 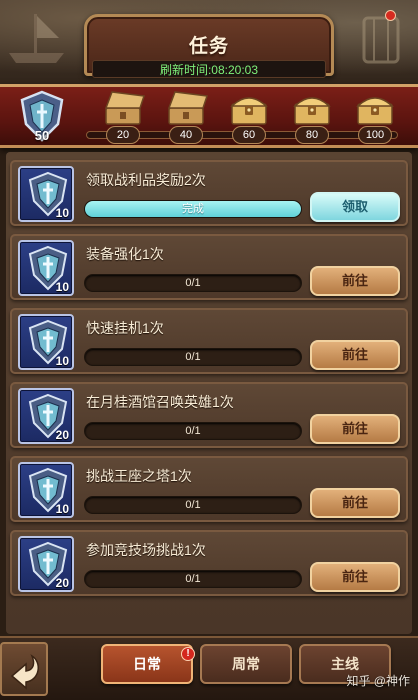 I want to click on watermark: 知乎 @神作, so click(x=378, y=681).